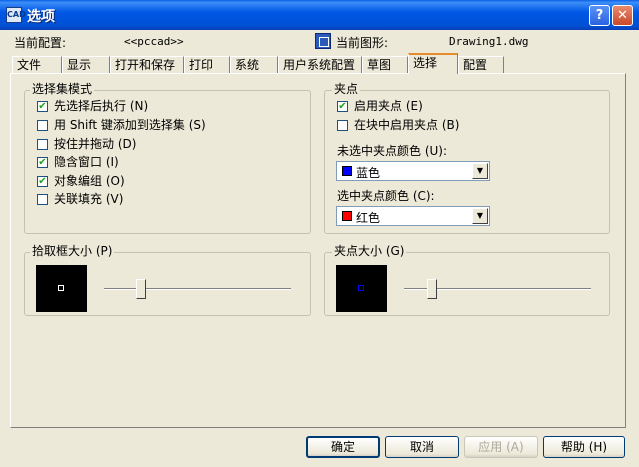 This screenshot has width=639, height=467. I want to click on unselected-grip-color-select: 蓝色 ▼, so click(413, 171).